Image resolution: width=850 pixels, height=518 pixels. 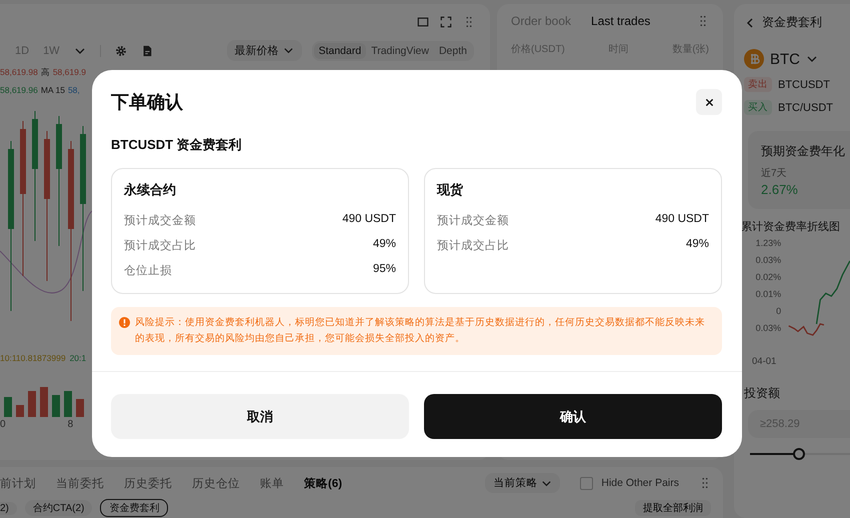 What do you see at coordinates (798, 454) in the screenshot?
I see `slider-thumb` at bounding box center [798, 454].